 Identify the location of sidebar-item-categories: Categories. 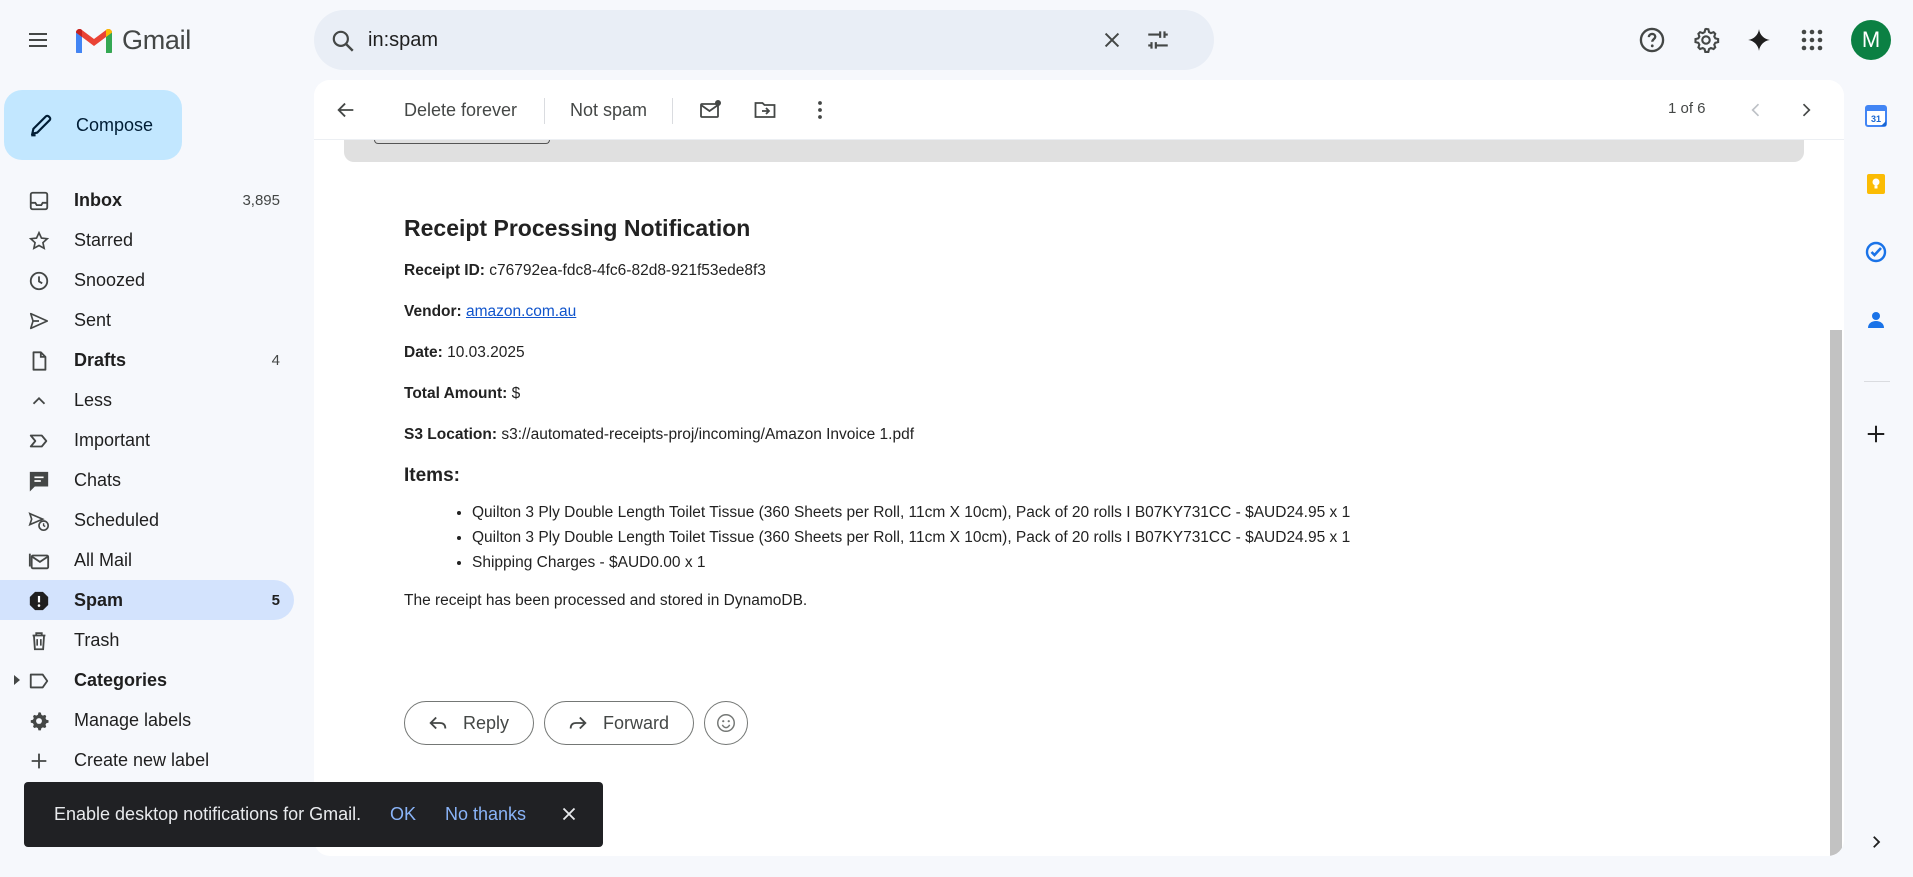
(147, 680).